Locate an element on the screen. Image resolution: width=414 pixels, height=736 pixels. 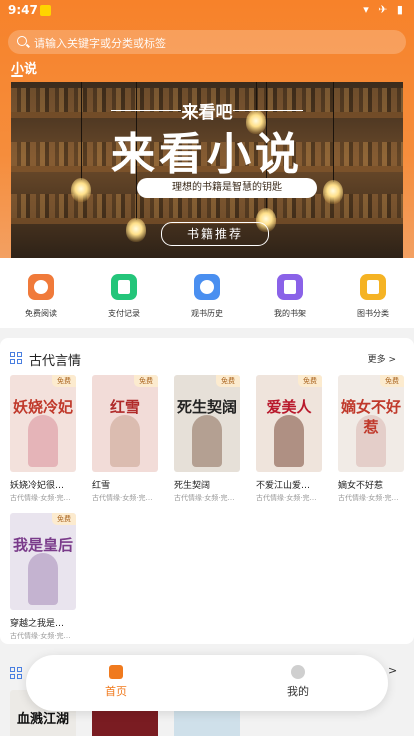
document-icon-inner is located at coordinates (124, 287).